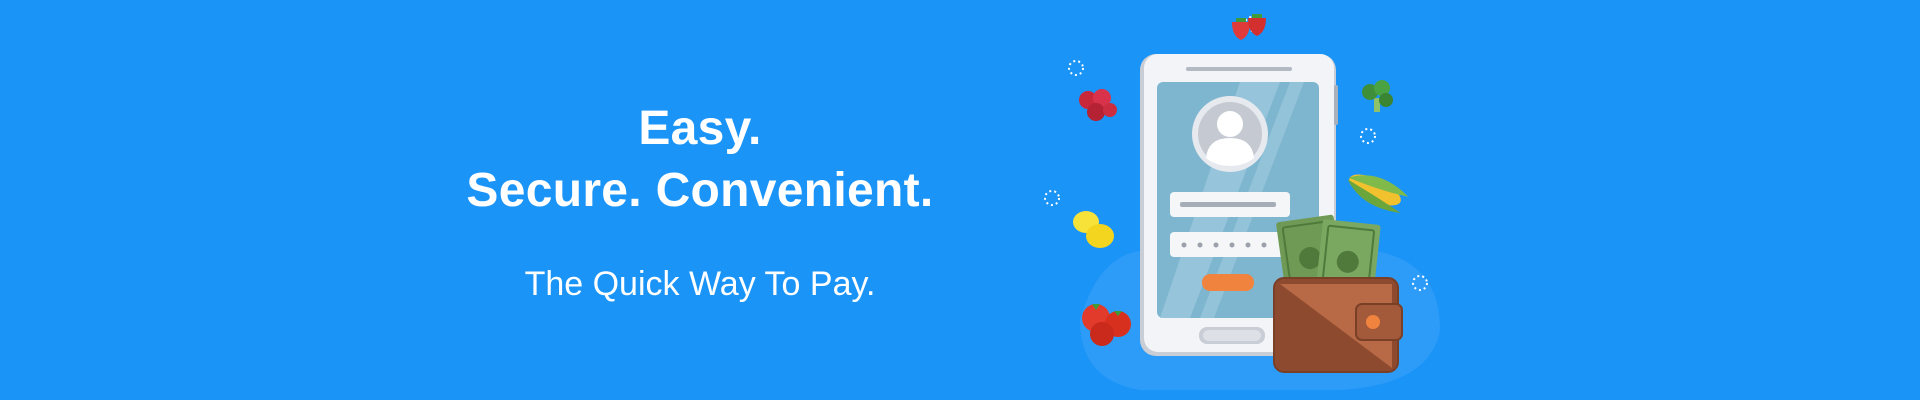 The width and height of the screenshot is (1920, 400). What do you see at coordinates (1378, 194) in the screenshot?
I see `corn-icon` at bounding box center [1378, 194].